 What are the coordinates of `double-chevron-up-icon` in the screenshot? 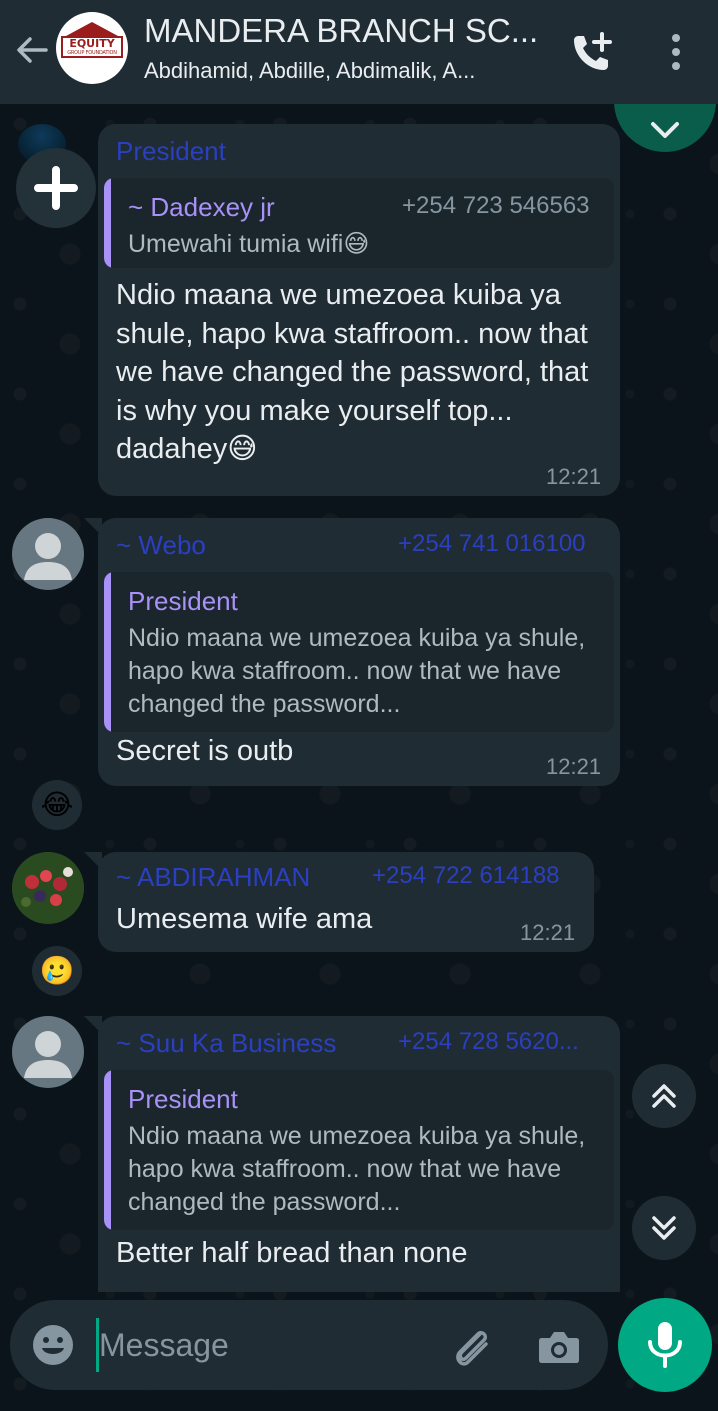 It's located at (664, 1096).